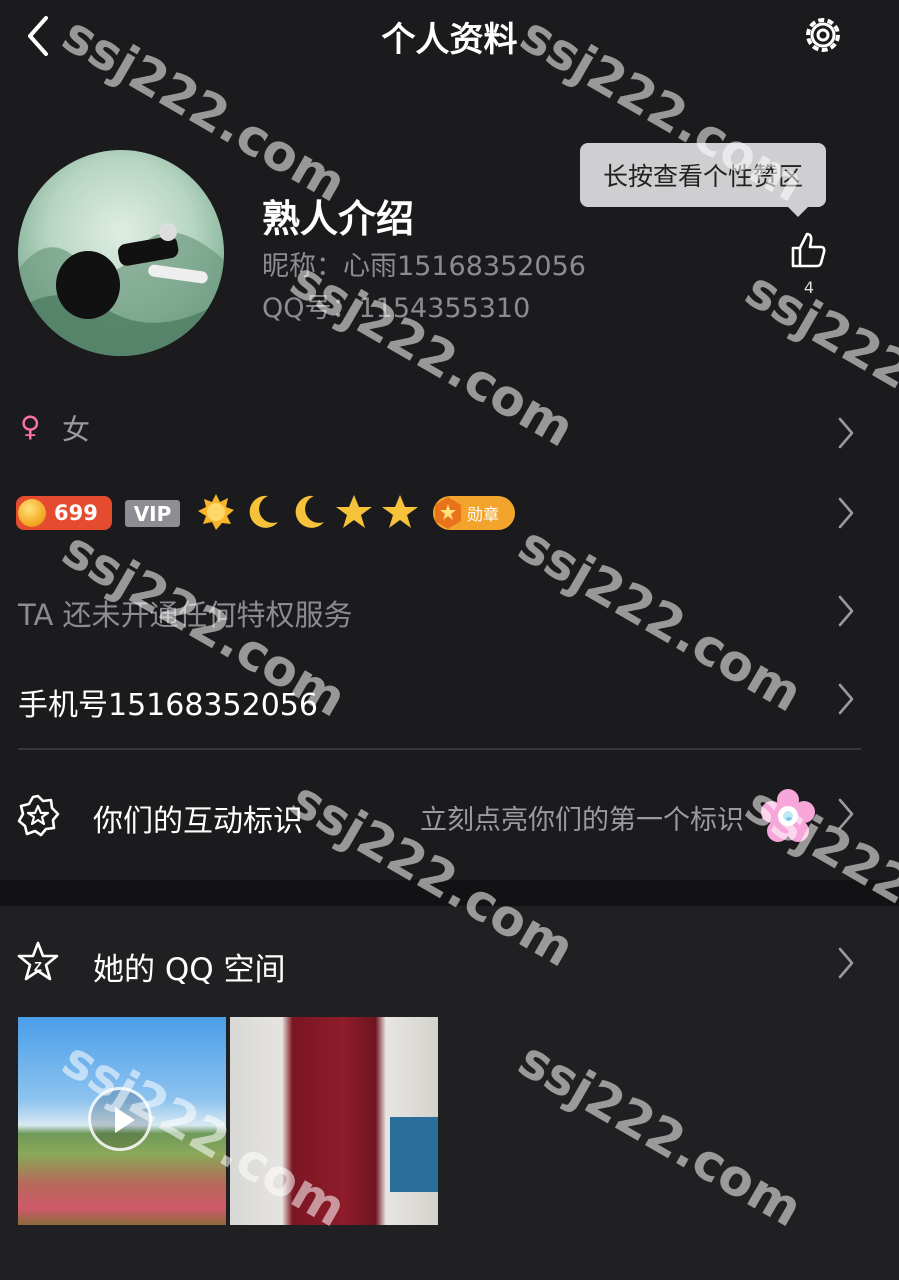 The image size is (899, 1280). Describe the element at coordinates (582, 817) in the screenshot. I see `interaction-marks-hint: 立刻点亮你们的第一个标识` at that location.